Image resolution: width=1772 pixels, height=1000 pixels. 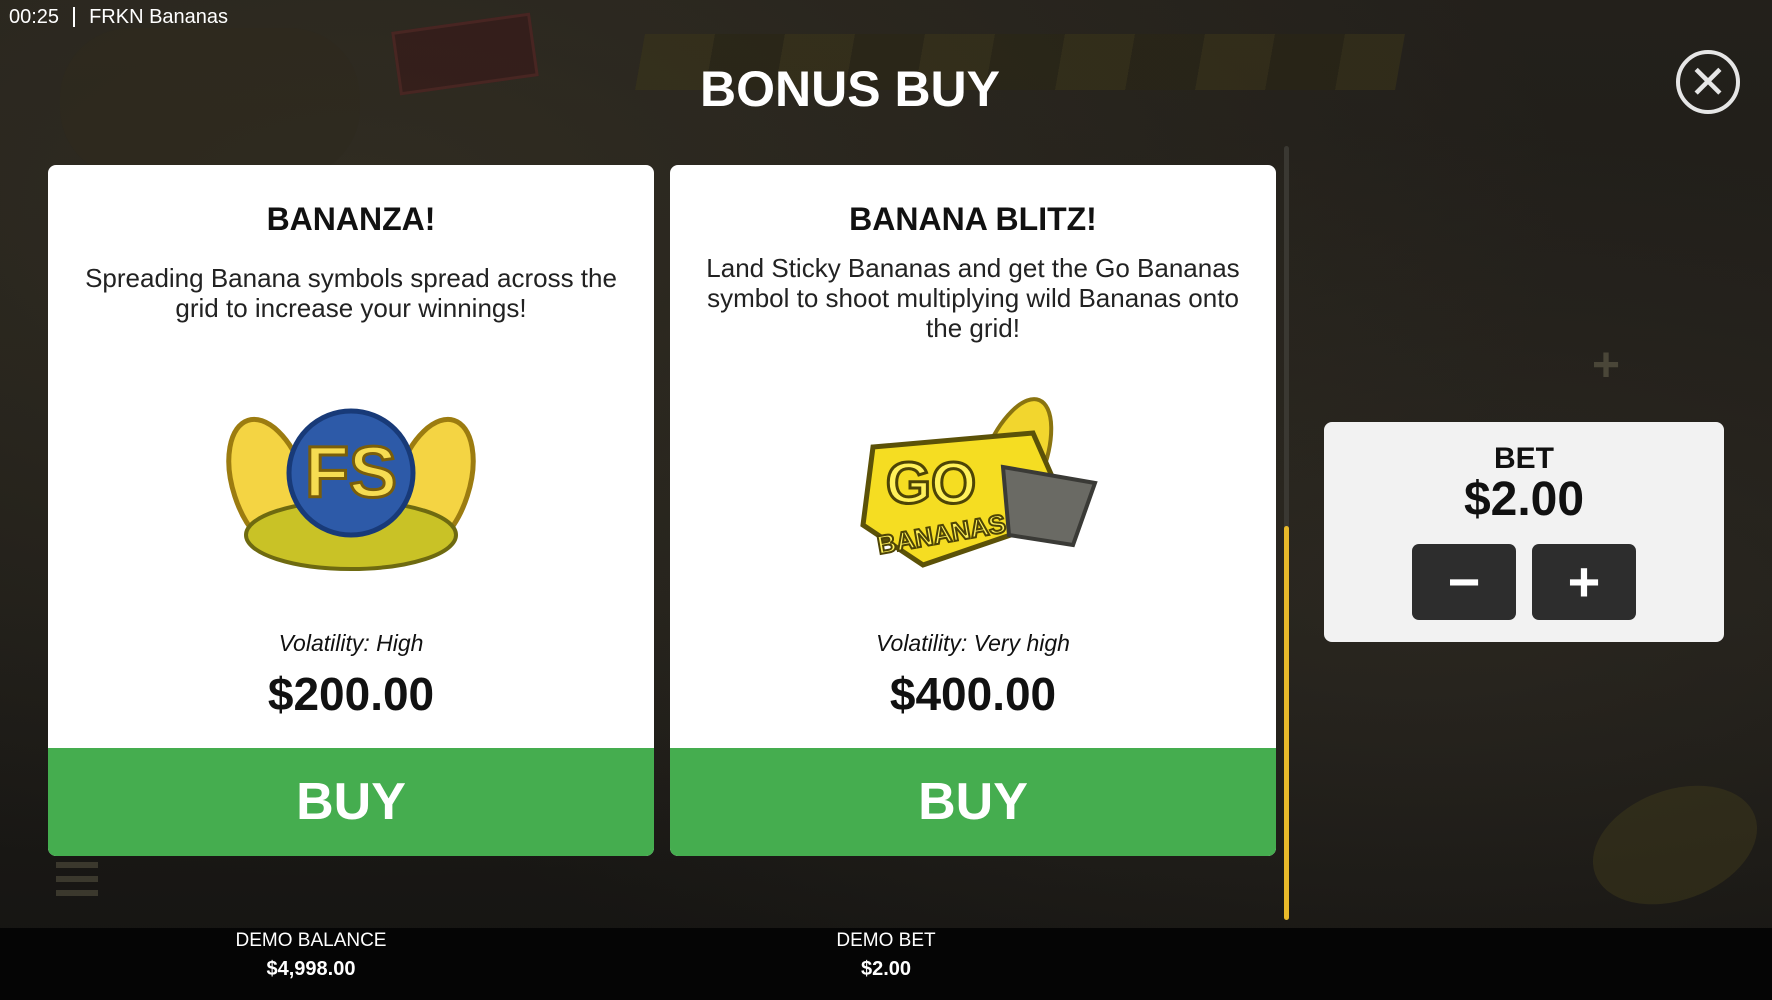 I want to click on bonus-card-price: $200.00, so click(x=351, y=694).